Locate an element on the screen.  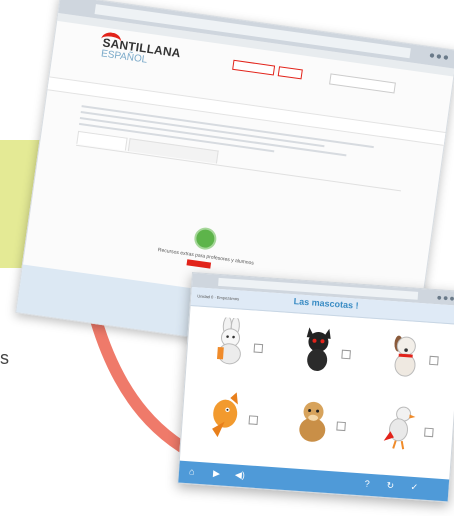
fish-icon is located at coordinates (225, 415).